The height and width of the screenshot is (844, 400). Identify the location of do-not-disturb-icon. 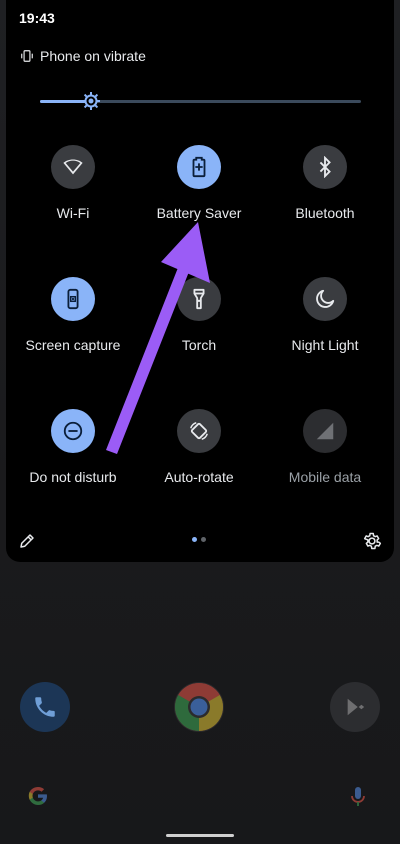
(73, 431).